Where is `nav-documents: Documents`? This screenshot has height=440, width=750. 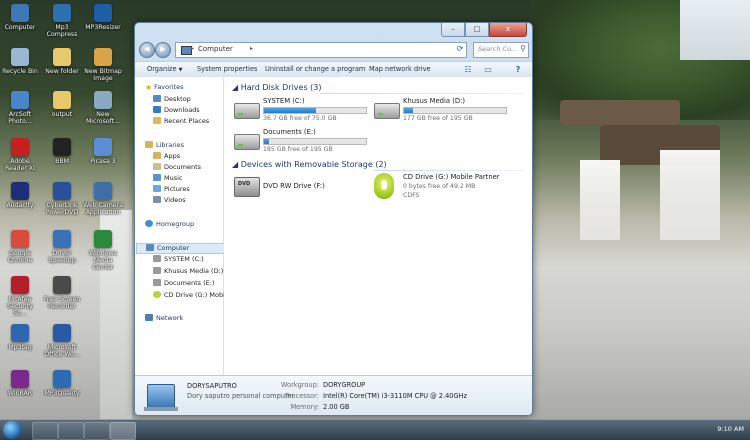 nav-documents: Documents is located at coordinates (177, 167).